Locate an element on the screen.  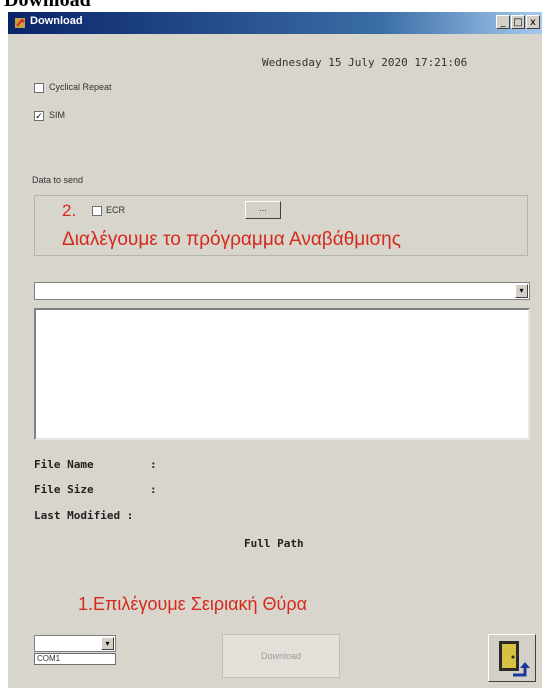
page-heading-fragment: Download is located at coordinates (271, 6).